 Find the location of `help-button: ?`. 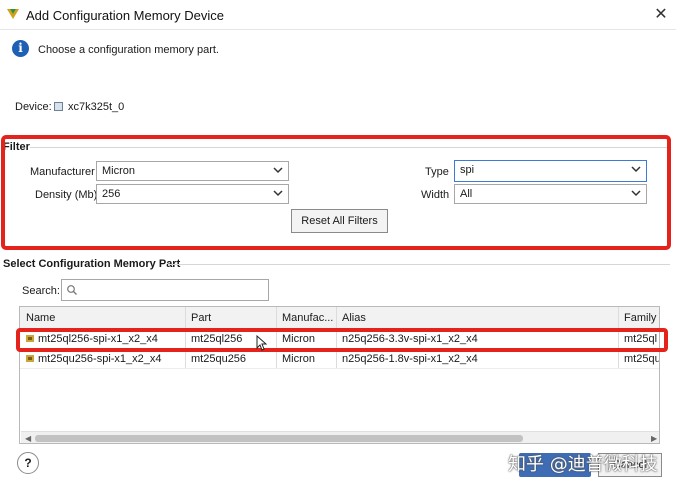

help-button: ? is located at coordinates (28, 463).